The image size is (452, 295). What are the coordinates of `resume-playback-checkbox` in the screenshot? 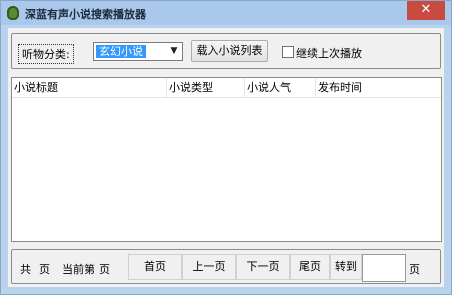 It's located at (288, 52).